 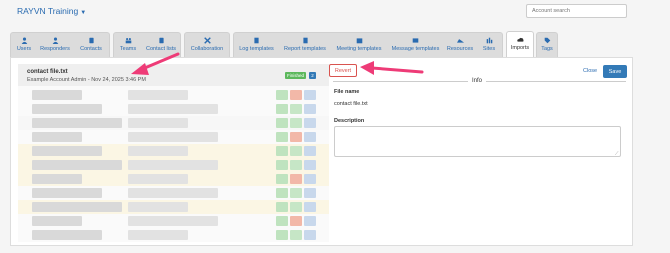 I want to click on tab-responders: Responders, so click(x=55, y=45).